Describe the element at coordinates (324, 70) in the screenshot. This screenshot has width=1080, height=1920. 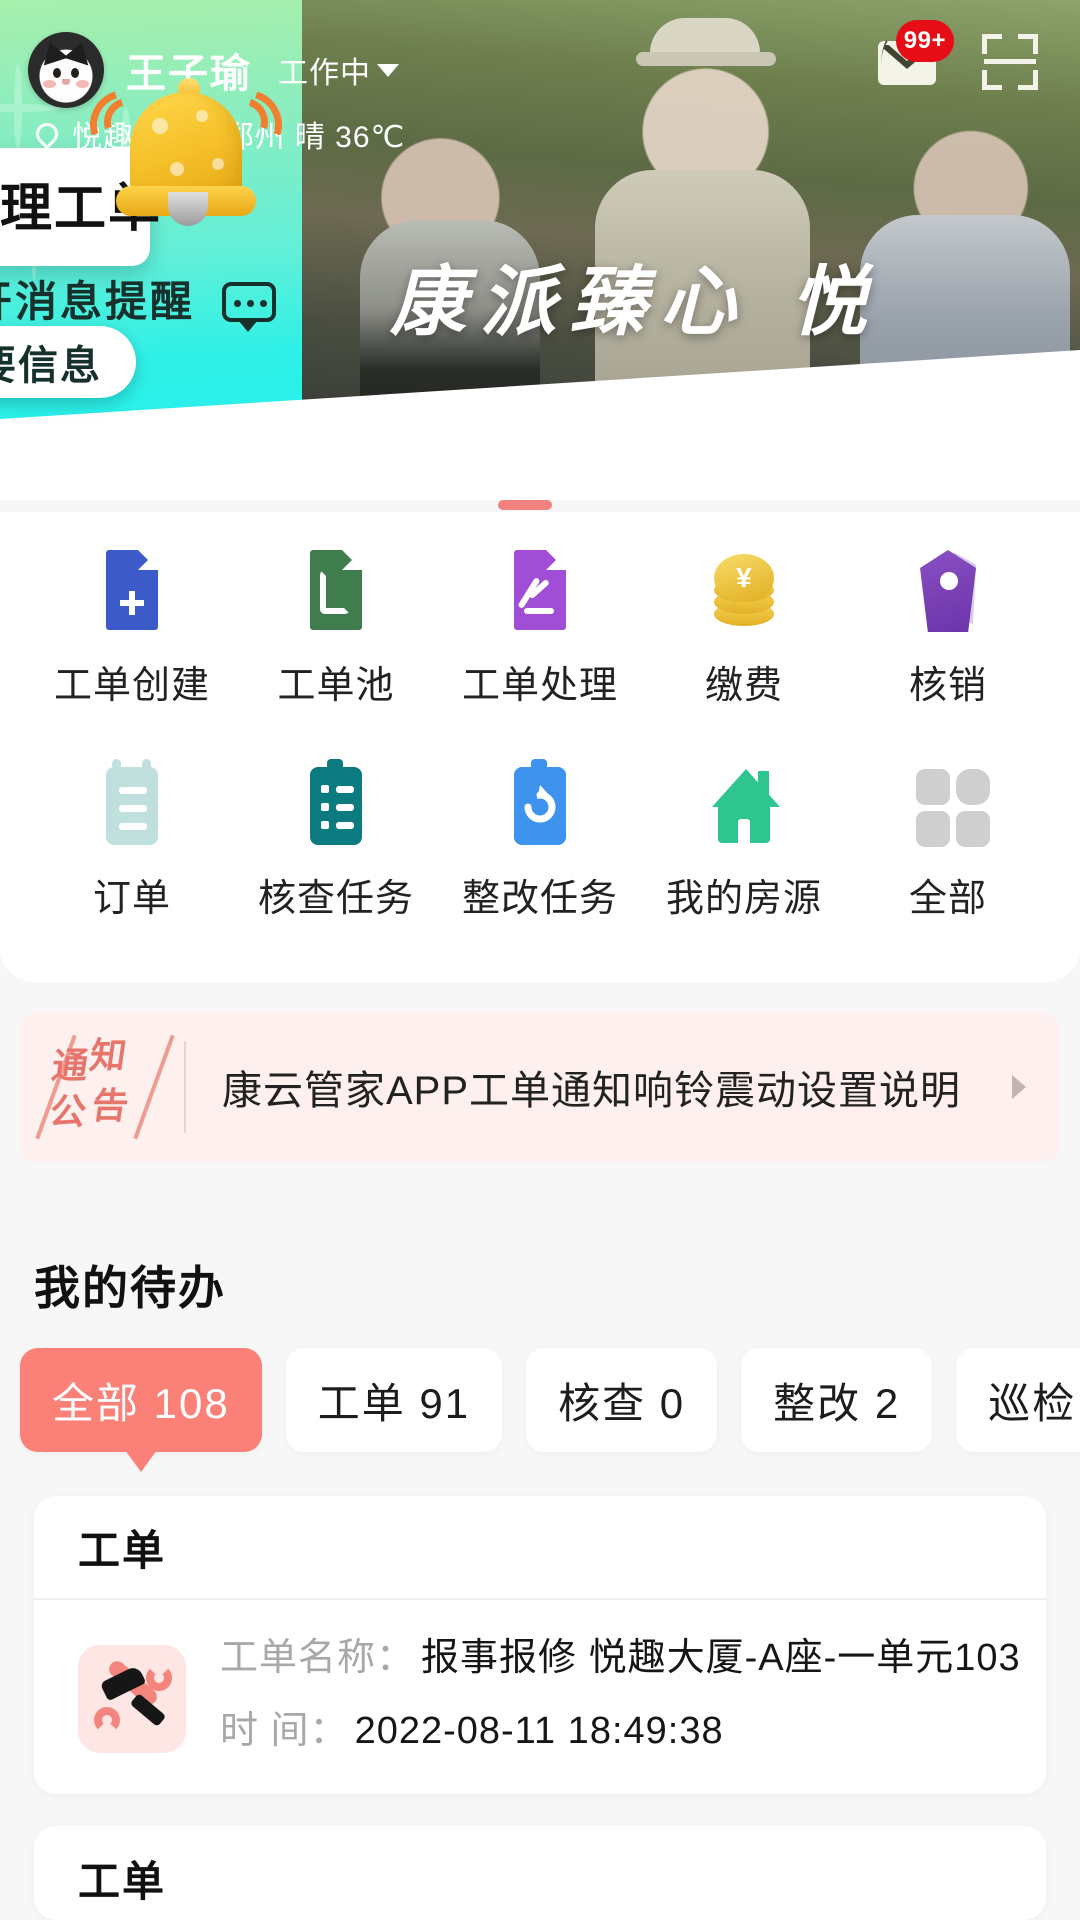
I see `user-status: 工作中` at that location.